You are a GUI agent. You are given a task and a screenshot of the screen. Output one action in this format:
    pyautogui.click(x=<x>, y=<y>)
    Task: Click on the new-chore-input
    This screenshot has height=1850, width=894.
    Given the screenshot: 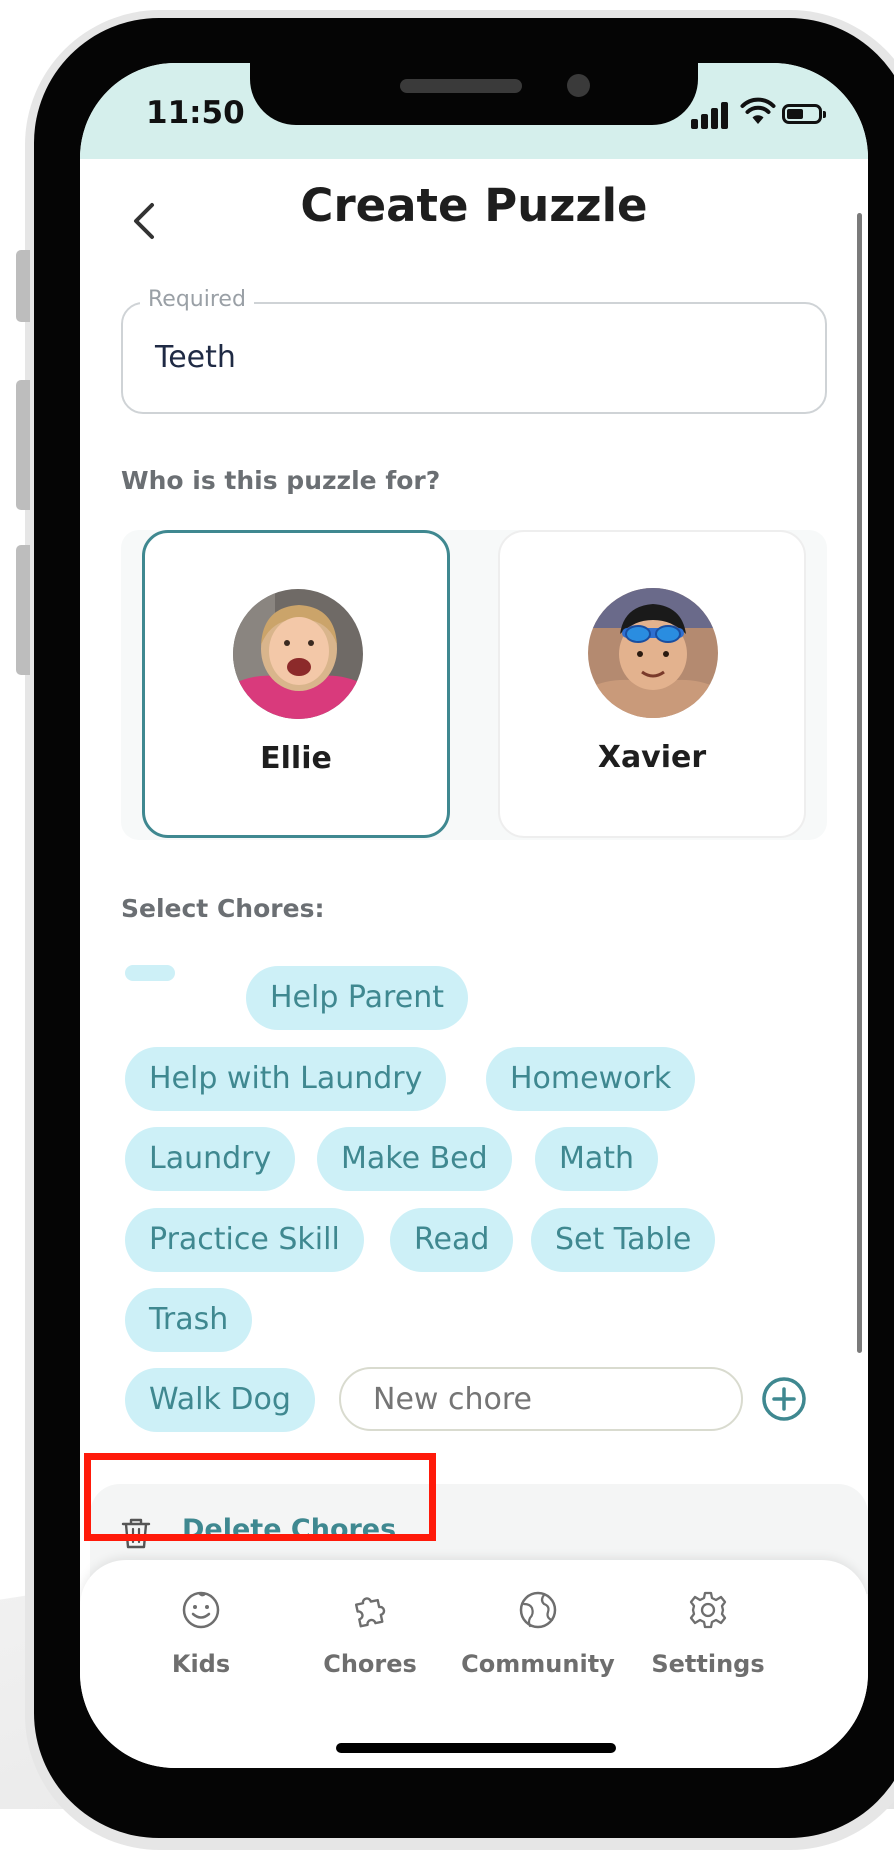 What is the action you would take?
    pyautogui.click(x=541, y=1399)
    